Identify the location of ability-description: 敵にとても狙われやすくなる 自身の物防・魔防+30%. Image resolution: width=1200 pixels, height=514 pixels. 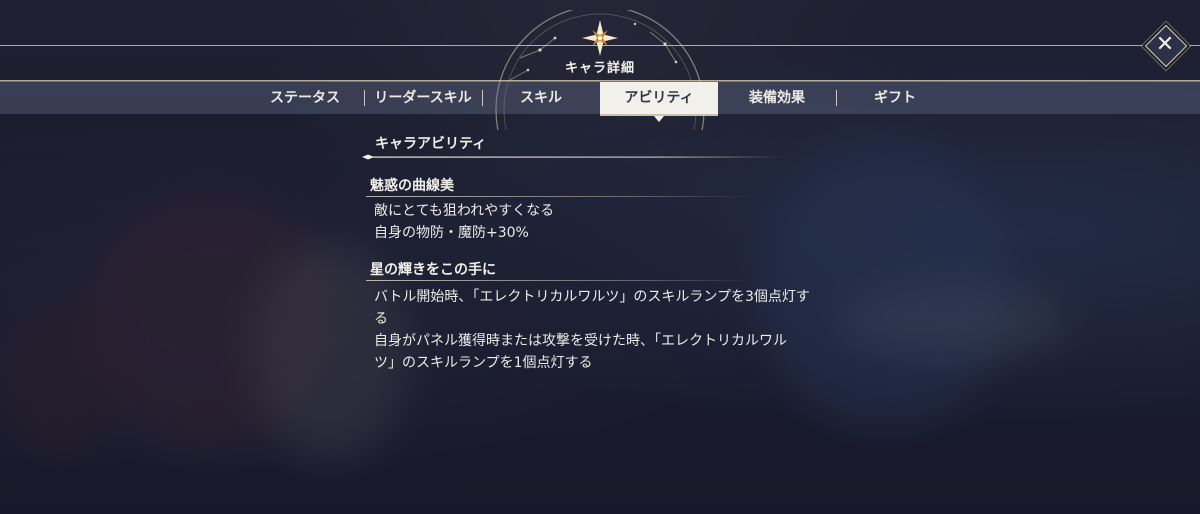
(619, 222).